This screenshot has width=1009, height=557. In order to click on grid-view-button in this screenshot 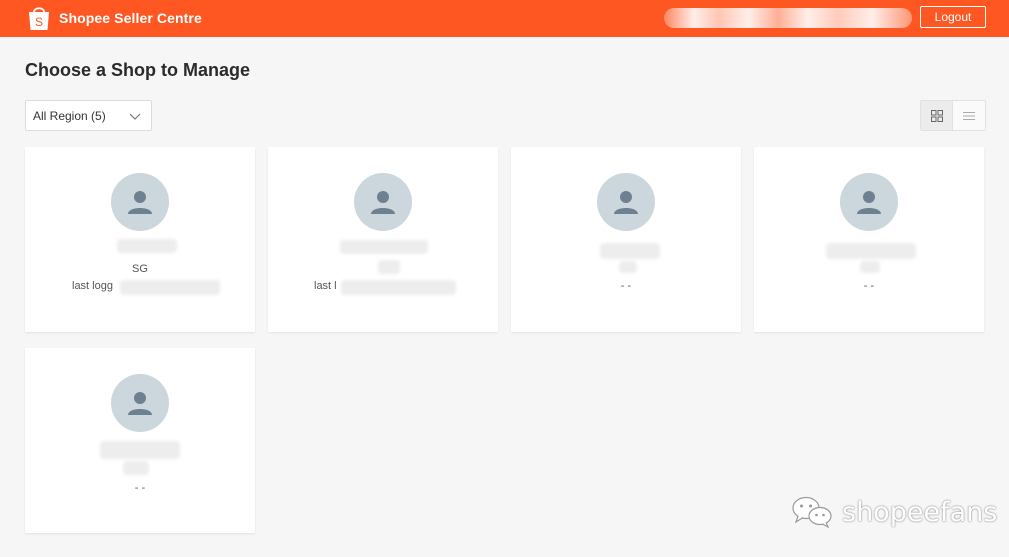, I will do `click(937, 115)`.